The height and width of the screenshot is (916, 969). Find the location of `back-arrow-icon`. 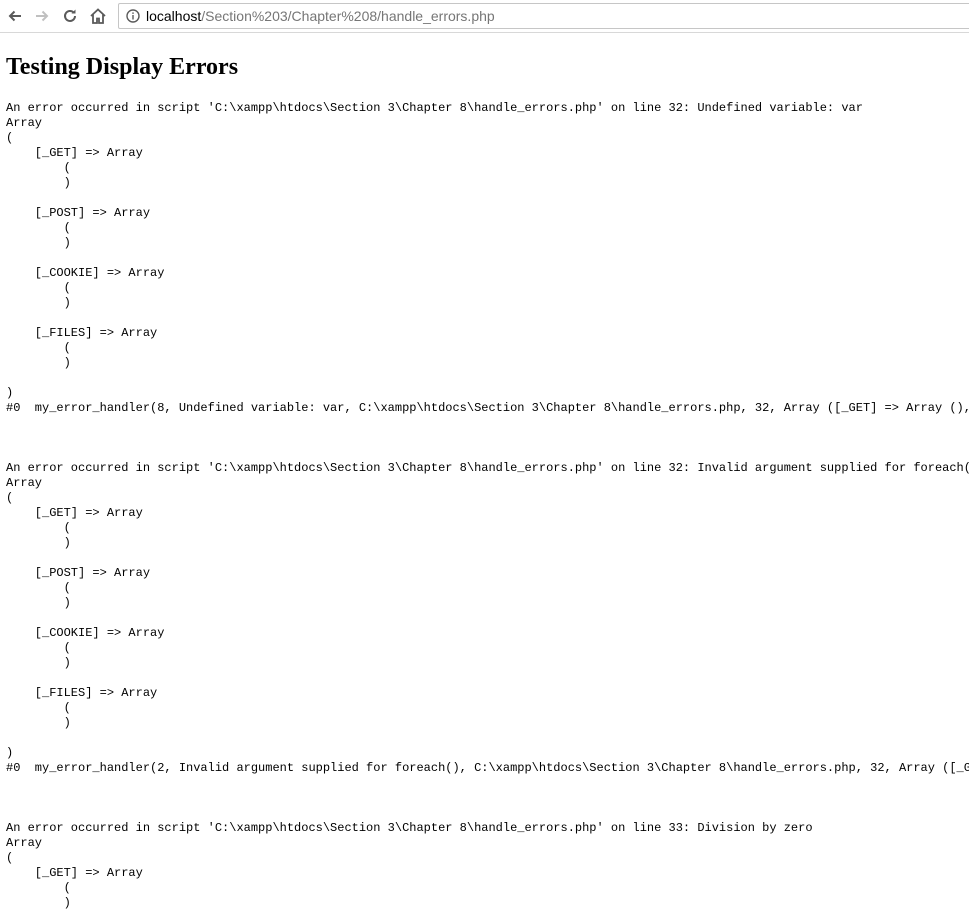

back-arrow-icon is located at coordinates (14, 16).